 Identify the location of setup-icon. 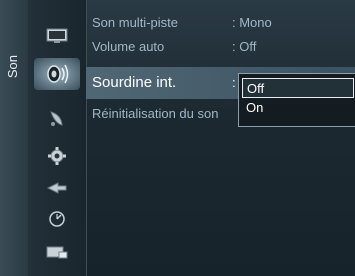
(57, 156).